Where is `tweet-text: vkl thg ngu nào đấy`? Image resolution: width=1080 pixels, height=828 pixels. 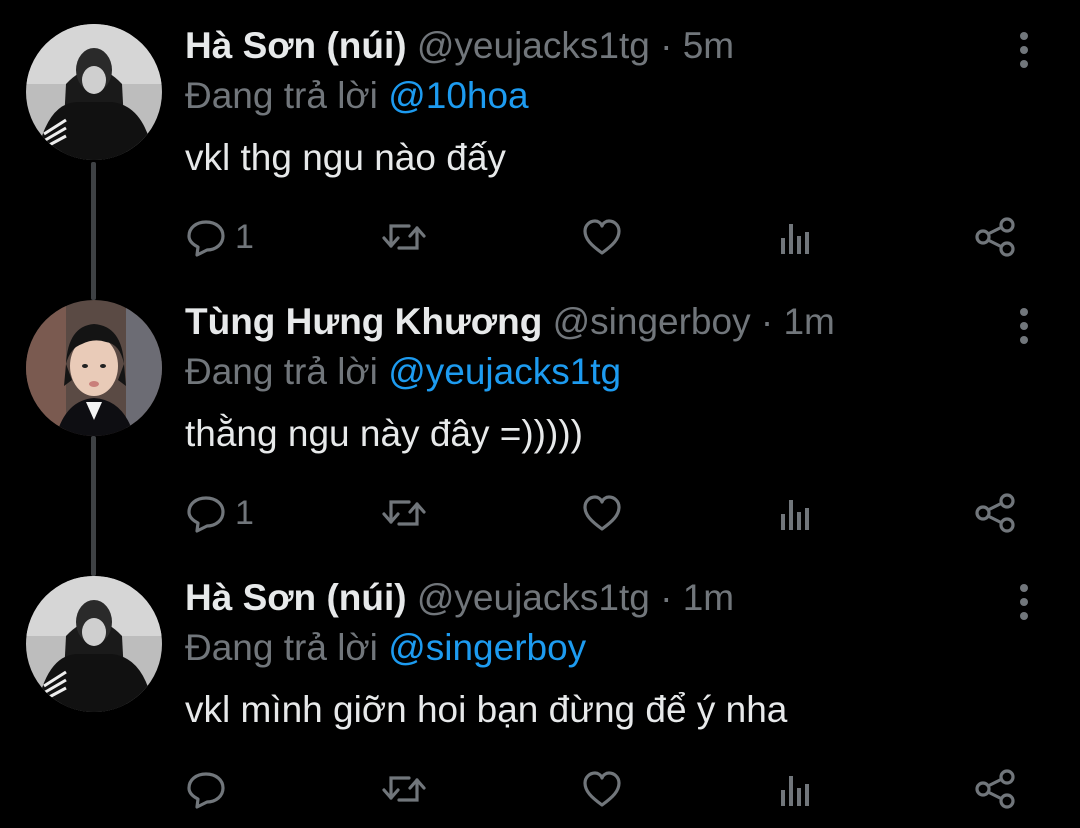 tweet-text: vkl thg ngu nào đấy is located at coordinates (345, 157).